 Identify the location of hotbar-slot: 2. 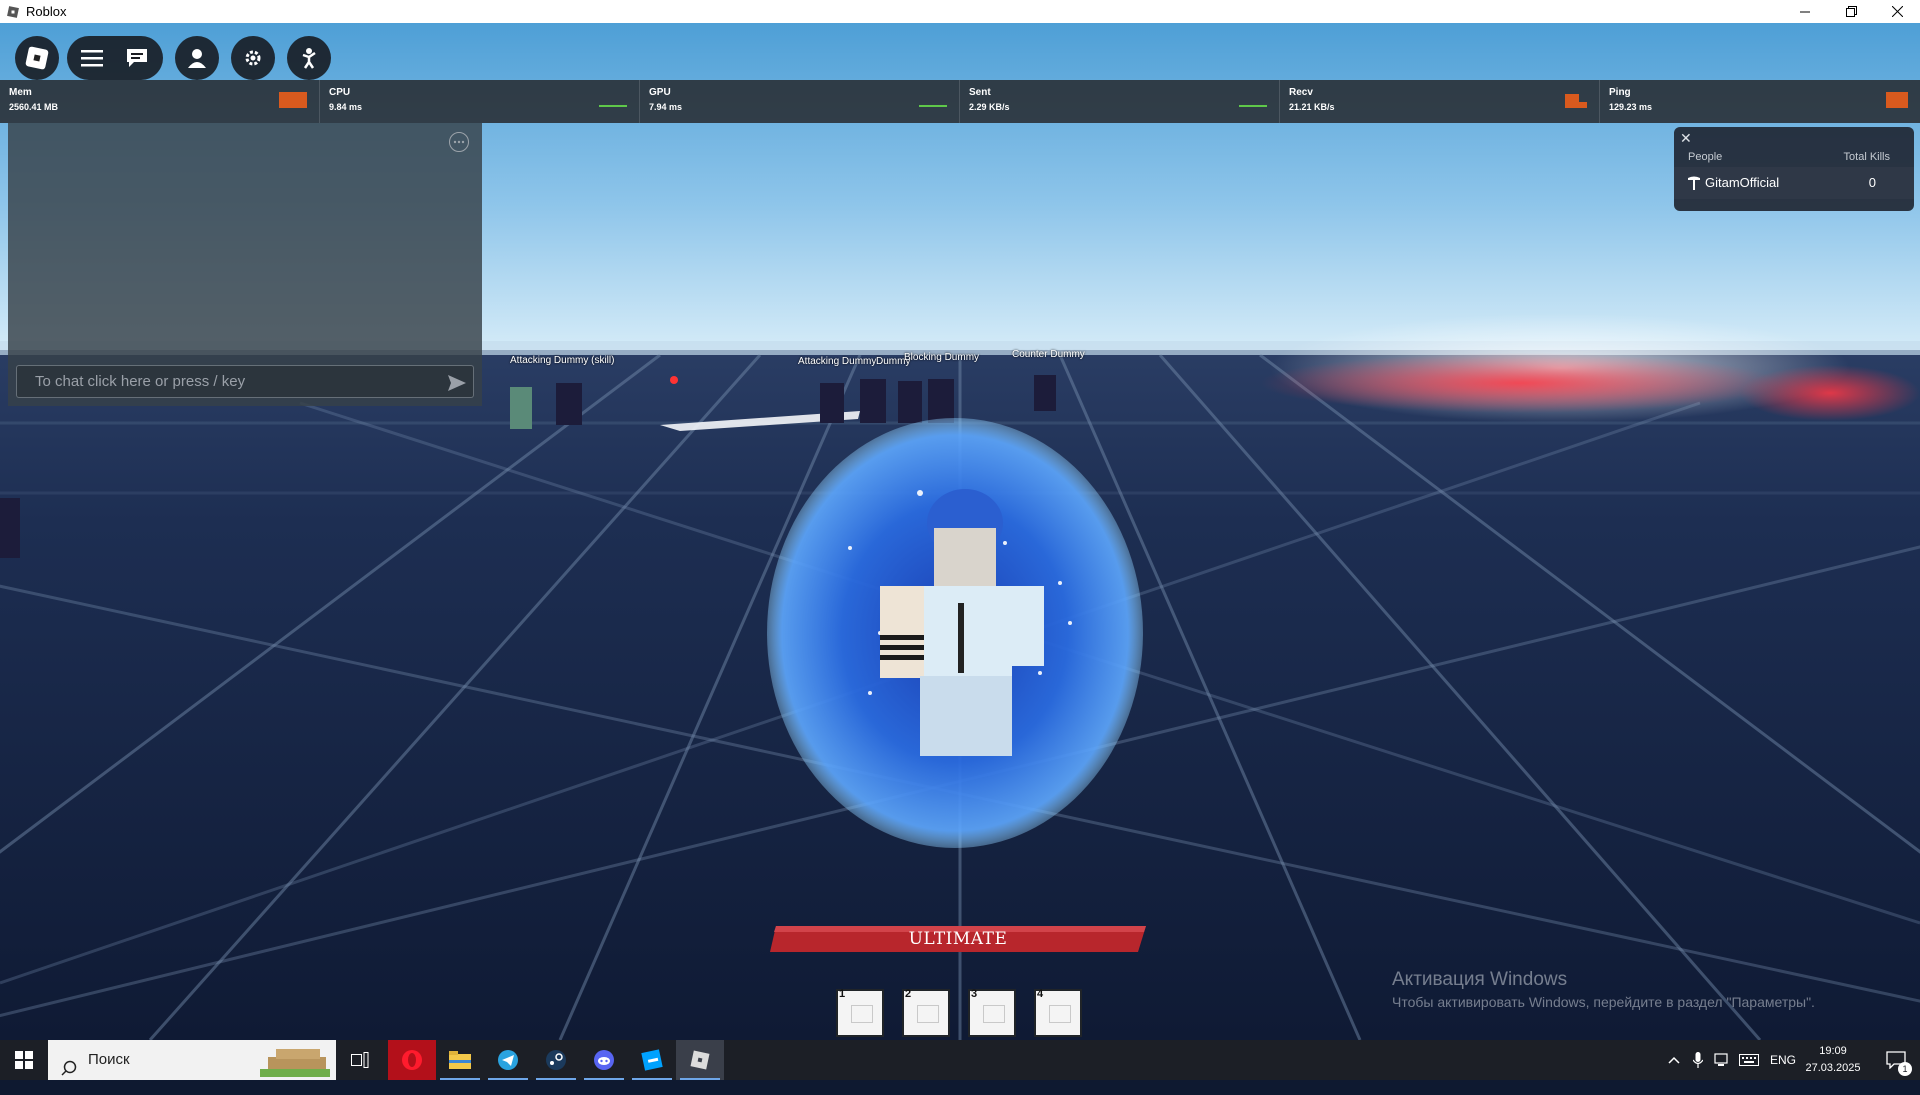
(926, 1012).